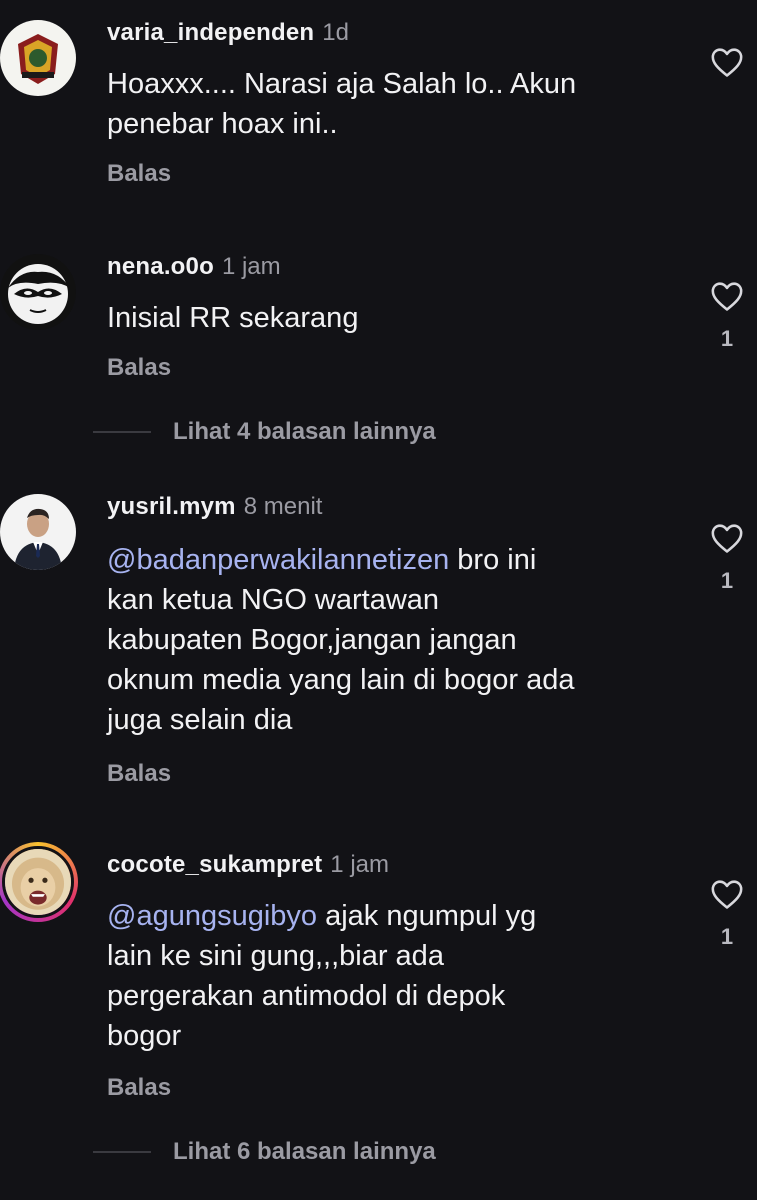 This screenshot has height=1200, width=757. I want to click on comment-line: @agungsugibyo ajak ngumpul yg, so click(397, 916).